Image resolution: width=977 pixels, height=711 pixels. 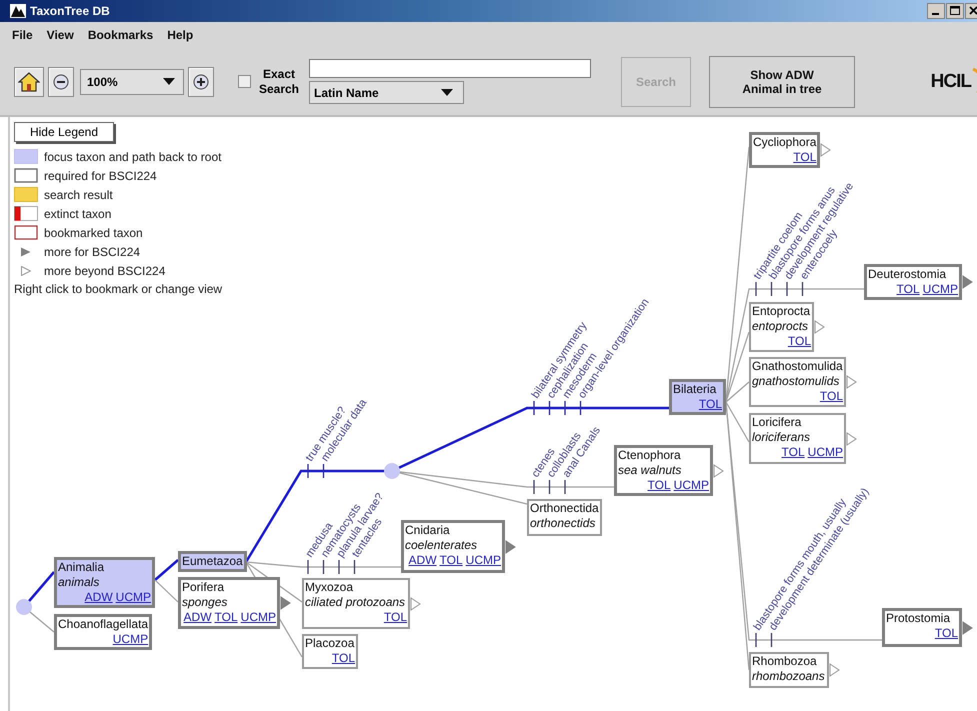 I want to click on taxon-name: Cycliophora, so click(x=784, y=142).